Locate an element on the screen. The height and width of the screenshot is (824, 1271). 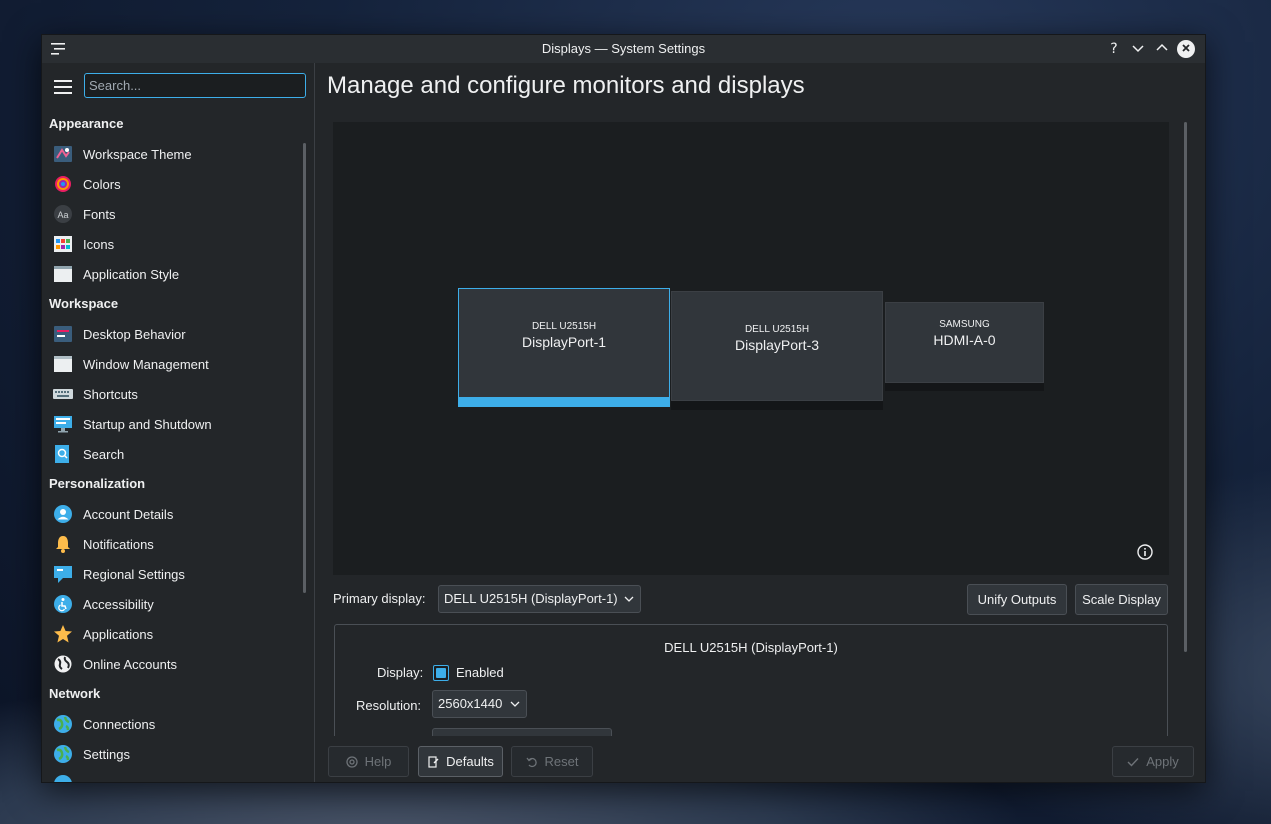
sidebar-item-fonts: Aa Fonts is located at coordinates (173, 214).